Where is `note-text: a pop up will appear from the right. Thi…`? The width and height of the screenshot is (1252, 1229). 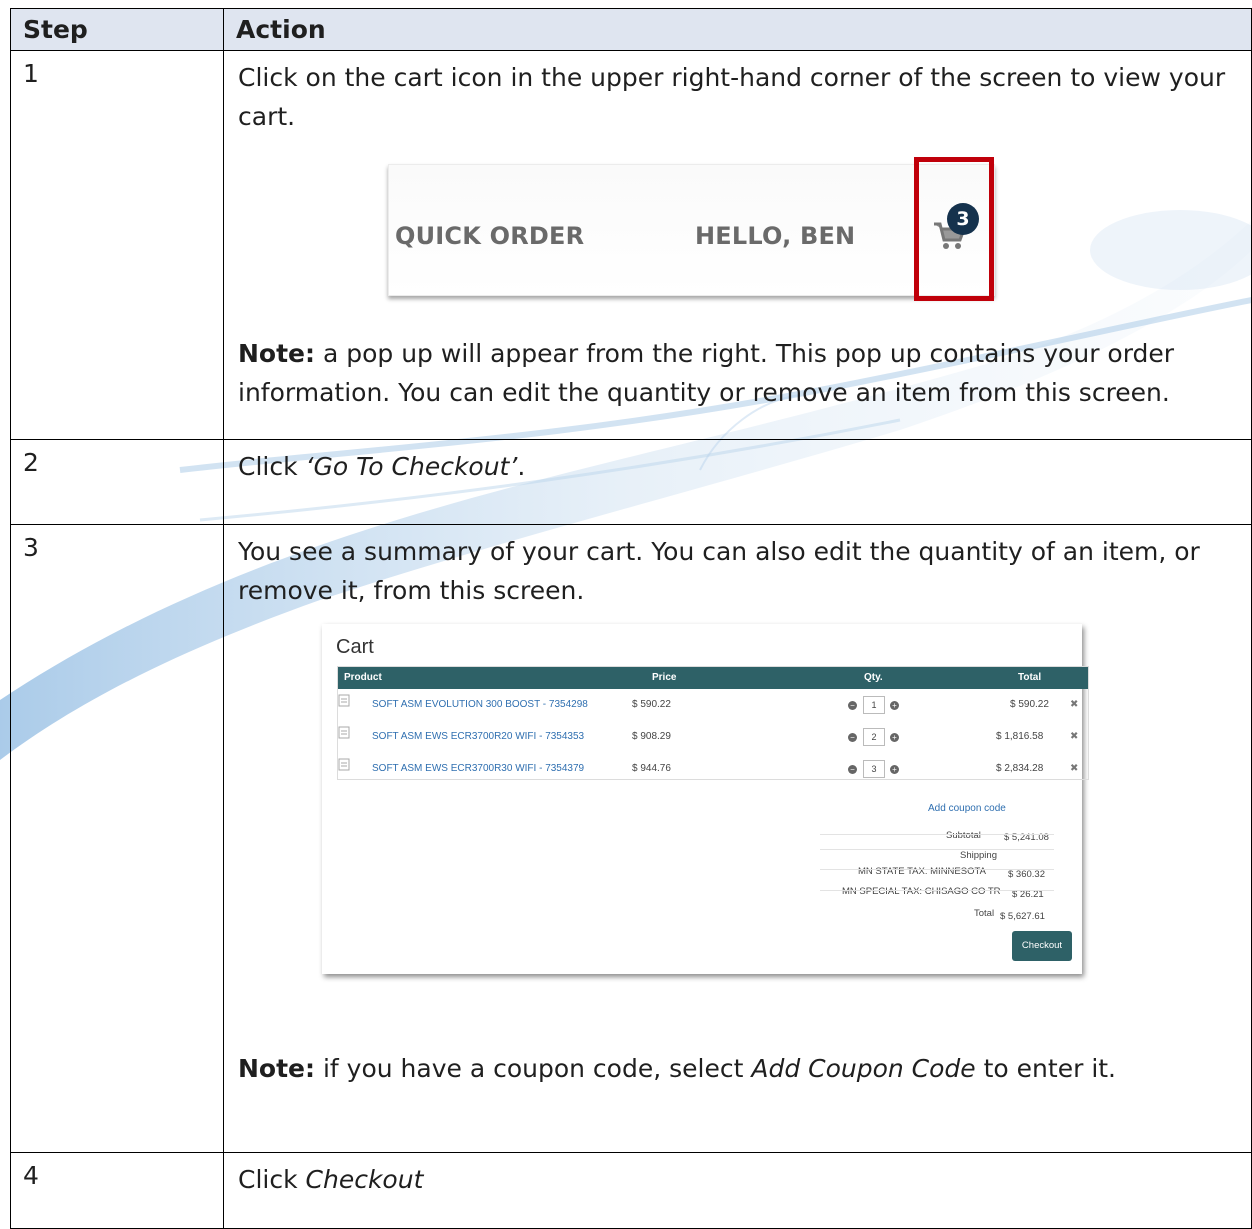 note-text: a pop up will appear from the right. Thi… is located at coordinates (706, 373).